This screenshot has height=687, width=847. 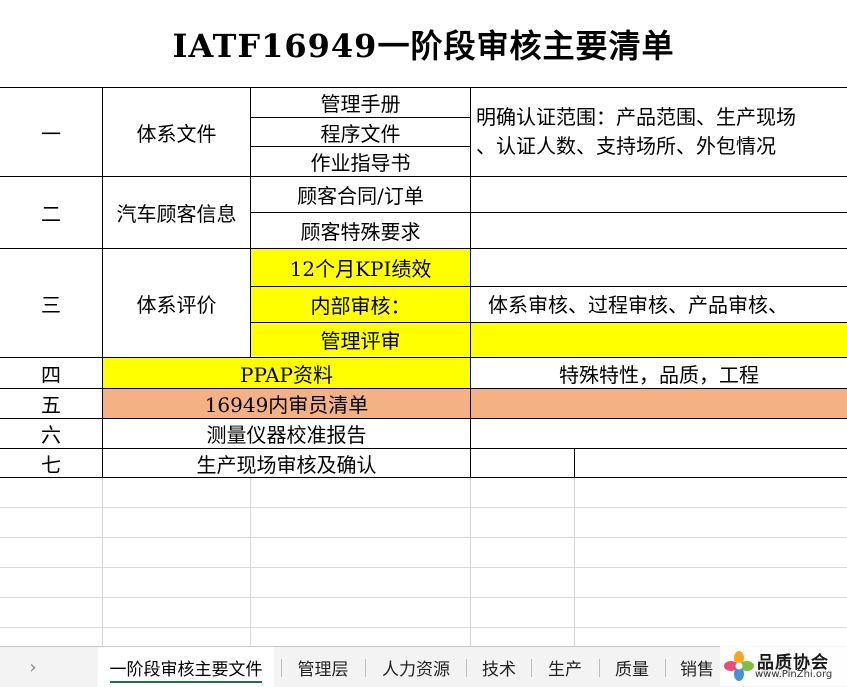 I want to click on cell-num-7: 七, so click(x=51, y=463).